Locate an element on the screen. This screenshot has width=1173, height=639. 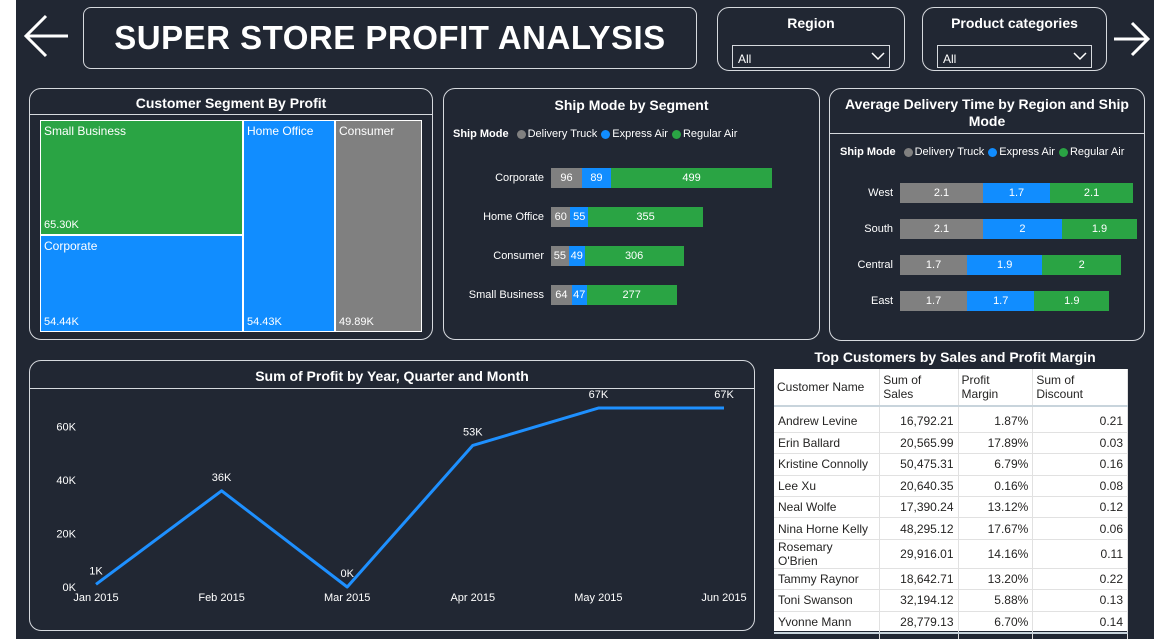
bar-value-label: 89 is located at coordinates (596, 178).